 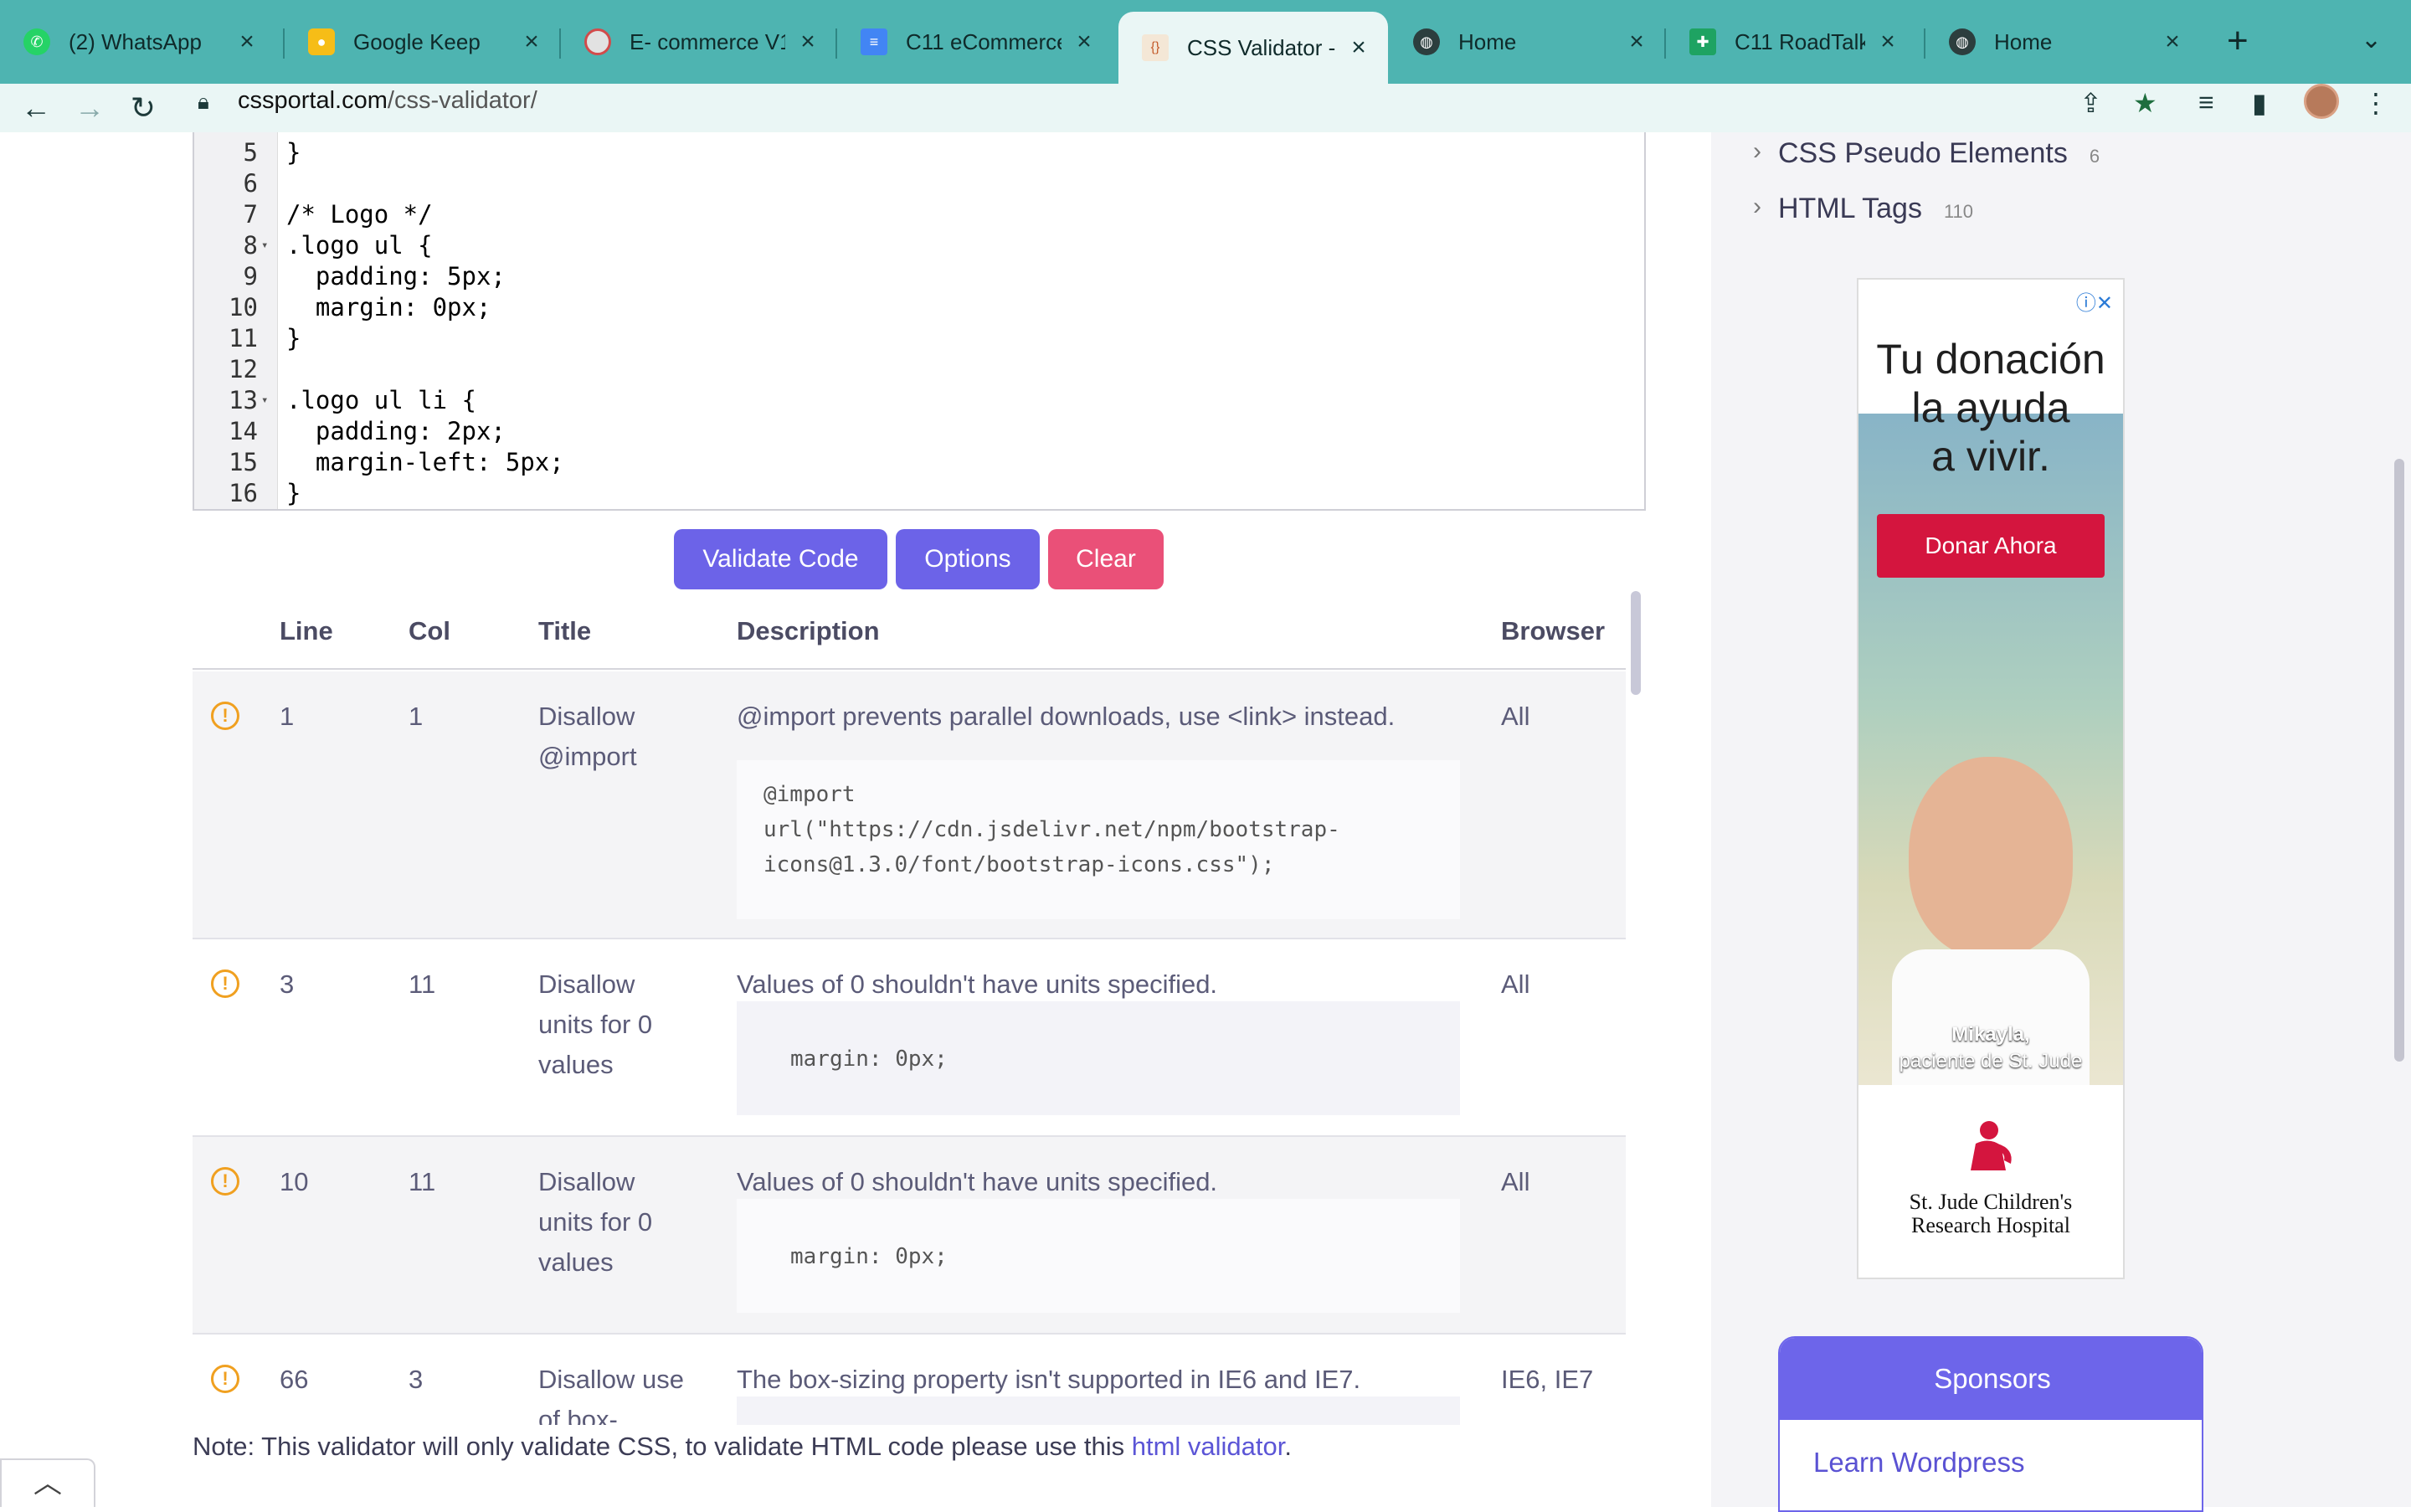 What do you see at coordinates (1106, 559) in the screenshot?
I see `clear-button: Clear` at bounding box center [1106, 559].